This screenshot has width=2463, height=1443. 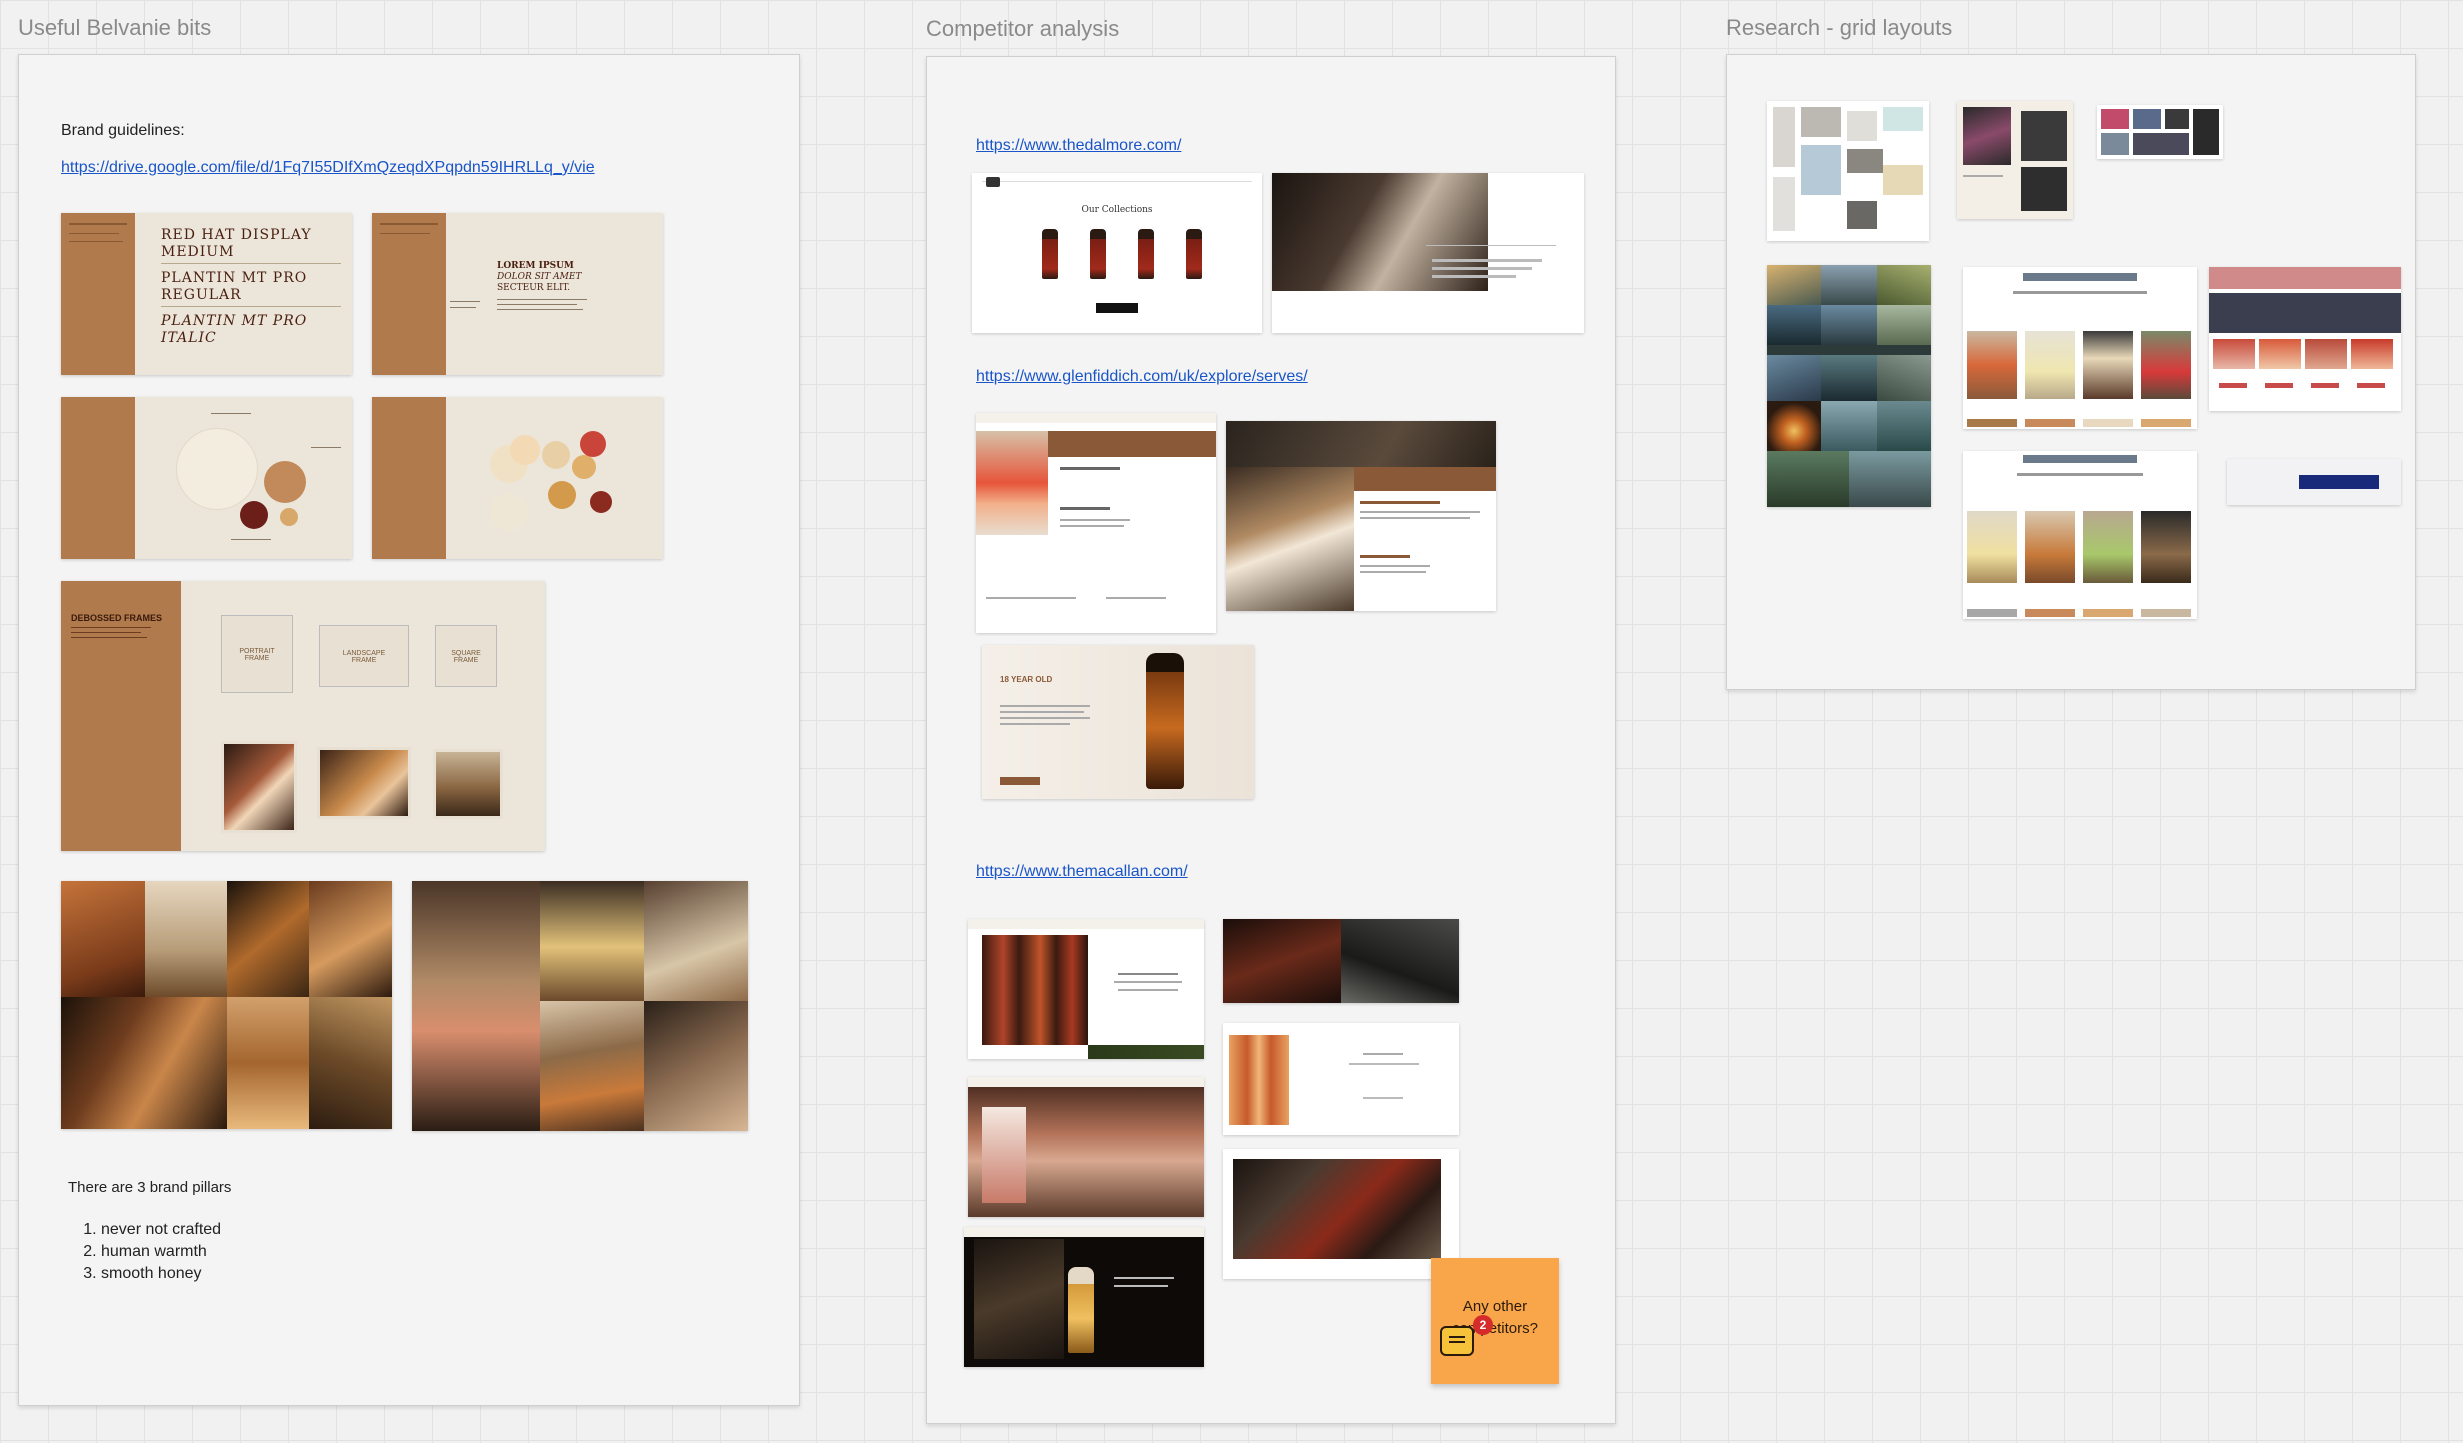 I want to click on typo-line-3: PLANTIN MT PRO, so click(x=234, y=278).